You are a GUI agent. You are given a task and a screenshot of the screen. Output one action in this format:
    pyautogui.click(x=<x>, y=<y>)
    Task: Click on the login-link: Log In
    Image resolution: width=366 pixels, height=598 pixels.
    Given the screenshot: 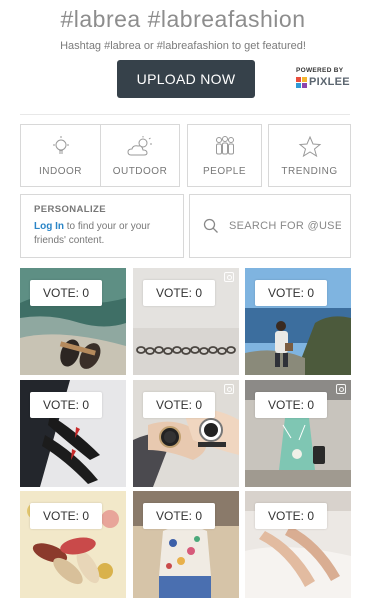 What is the action you would take?
    pyautogui.click(x=49, y=226)
    